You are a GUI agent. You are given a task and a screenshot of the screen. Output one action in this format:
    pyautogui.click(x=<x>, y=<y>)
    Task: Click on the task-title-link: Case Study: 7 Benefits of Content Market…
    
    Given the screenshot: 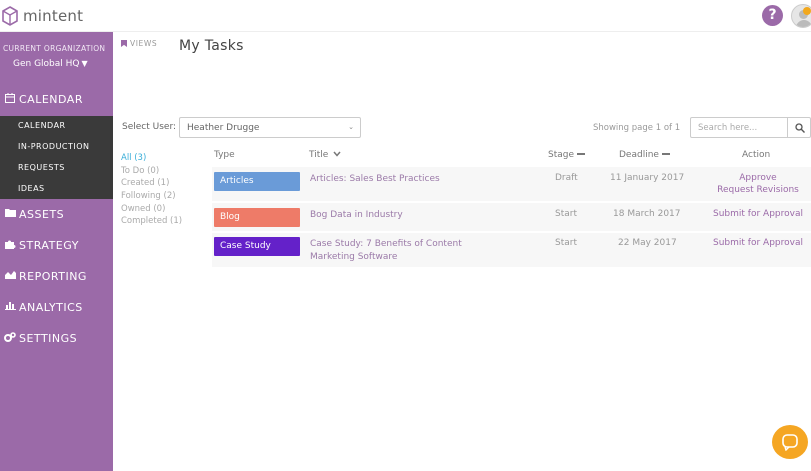 What is the action you would take?
    pyautogui.click(x=395, y=250)
    